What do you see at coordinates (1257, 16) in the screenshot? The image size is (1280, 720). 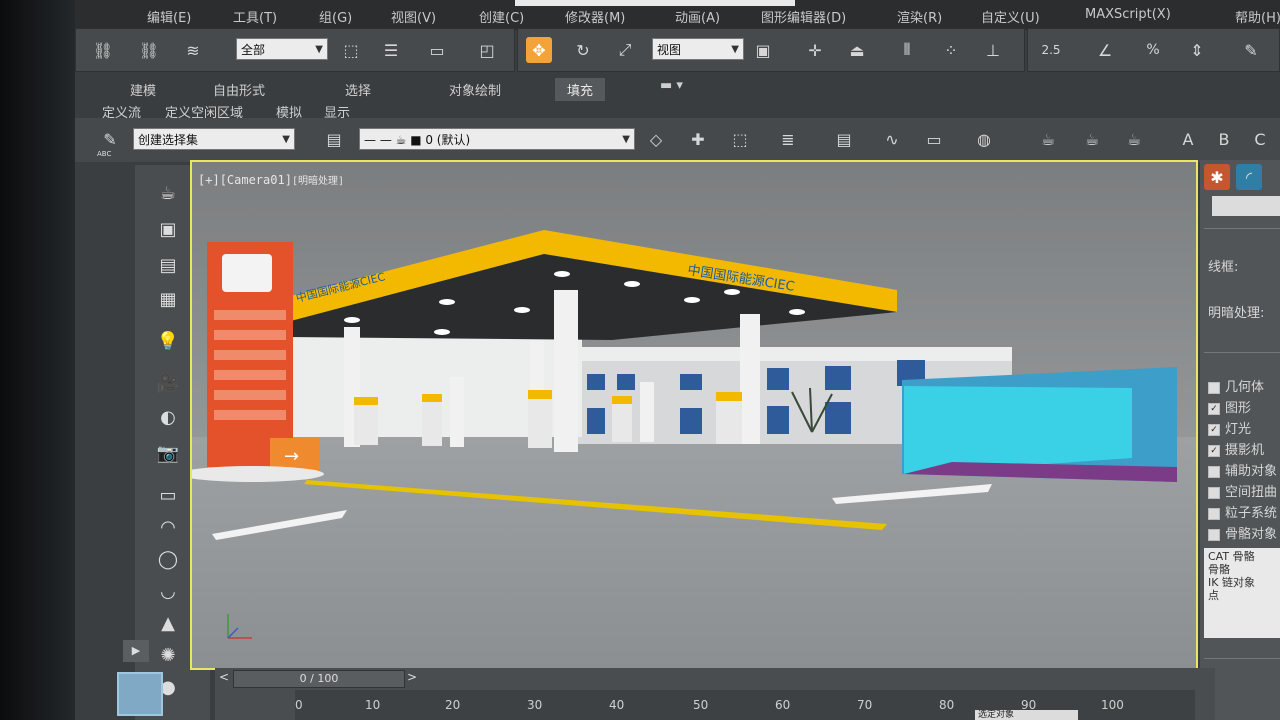 I see `menu-help: 帮助(H)` at bounding box center [1257, 16].